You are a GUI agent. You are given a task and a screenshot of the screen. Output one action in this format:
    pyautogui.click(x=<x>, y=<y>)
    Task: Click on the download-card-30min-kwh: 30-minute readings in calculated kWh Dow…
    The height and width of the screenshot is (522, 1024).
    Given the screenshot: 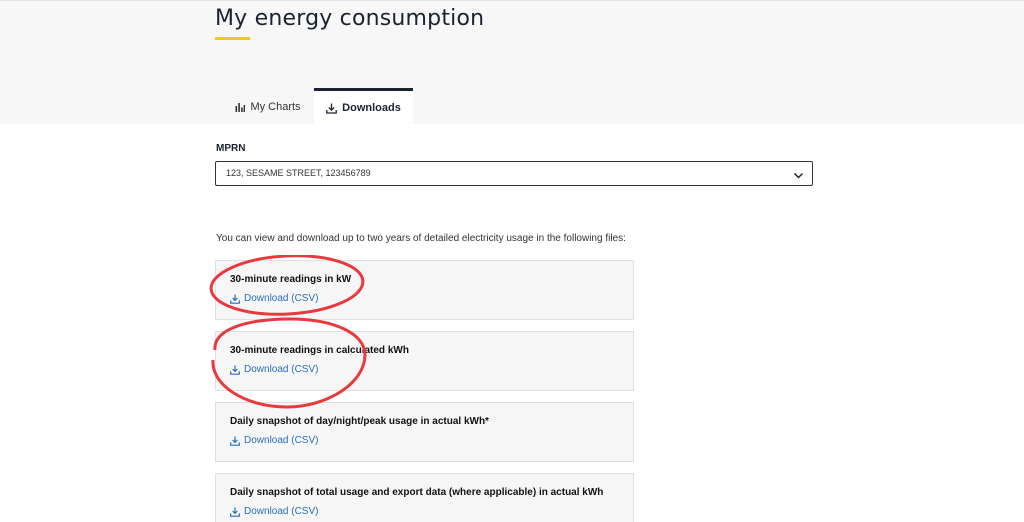 What is the action you would take?
    pyautogui.click(x=424, y=361)
    